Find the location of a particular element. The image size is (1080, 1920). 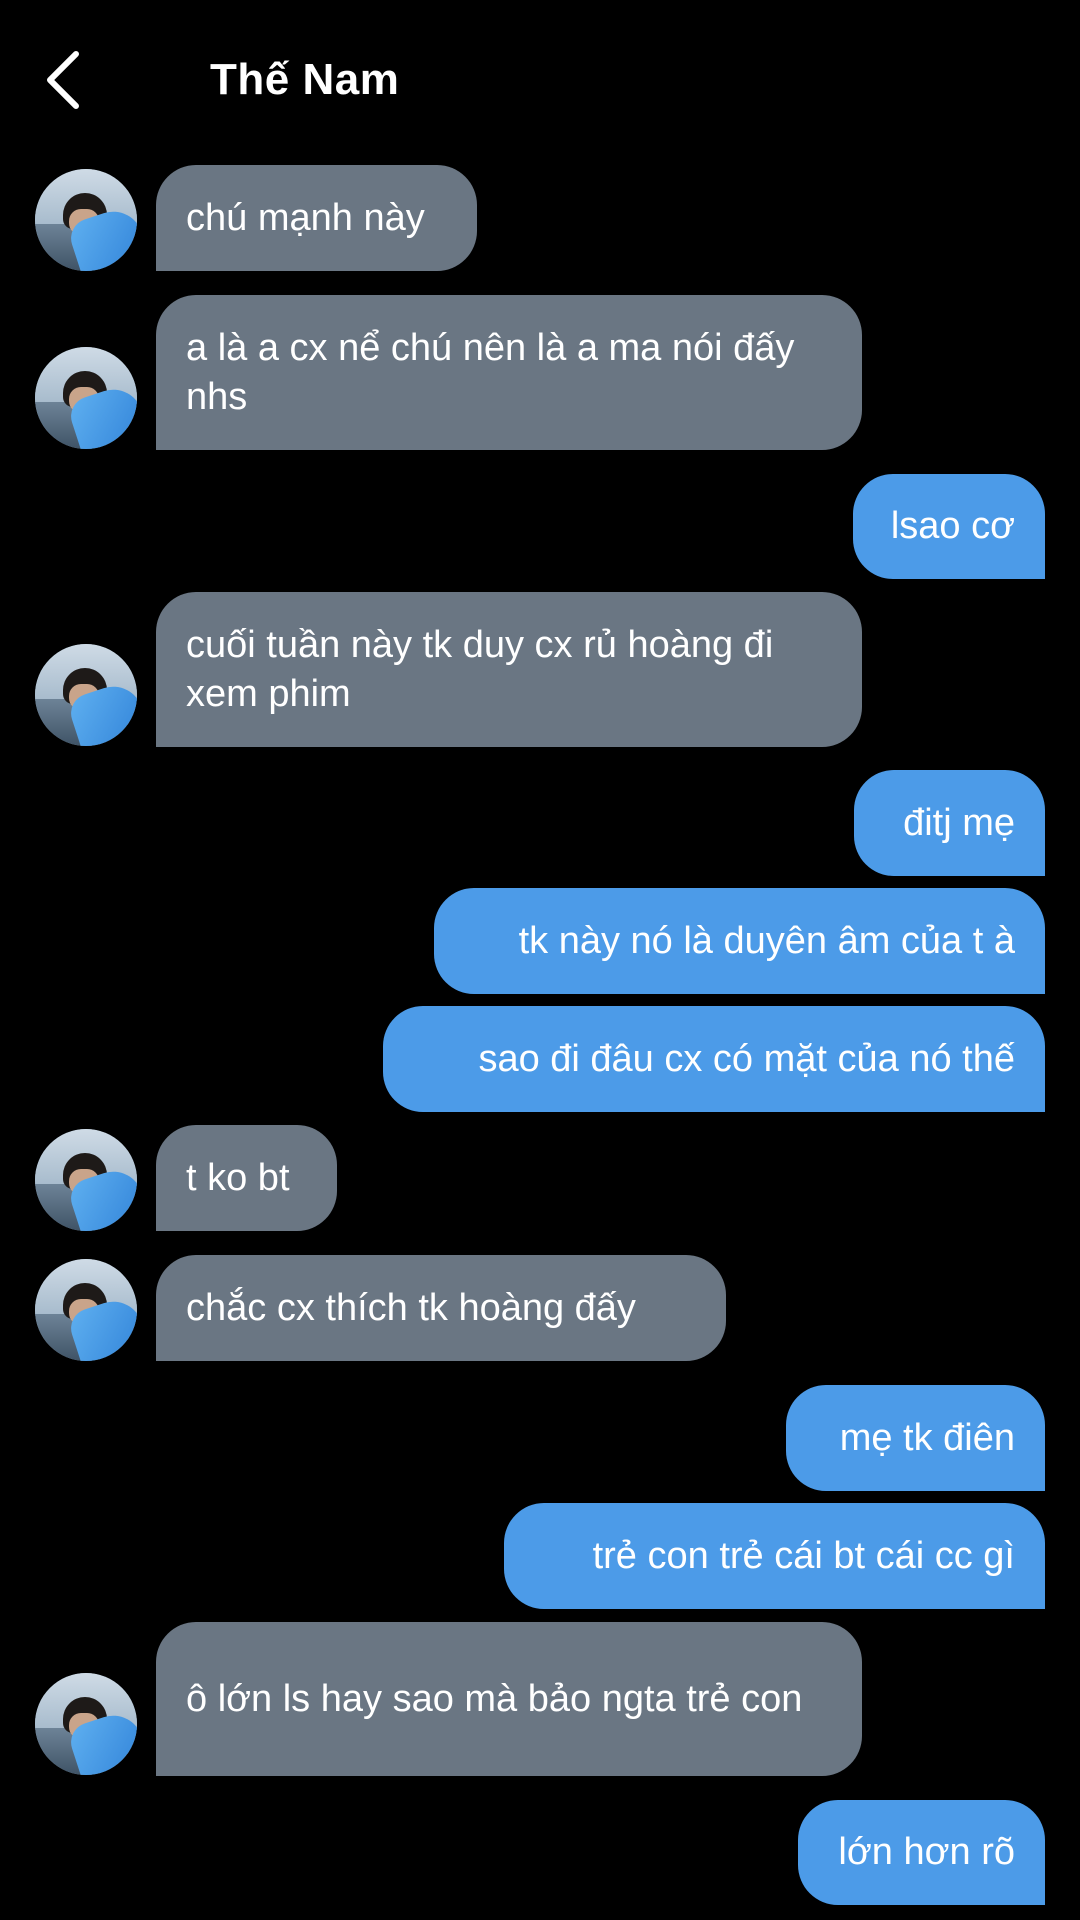

message-text: a là a cx nể chú nên là a ma nói đấy nhs is located at coordinates (490, 372).